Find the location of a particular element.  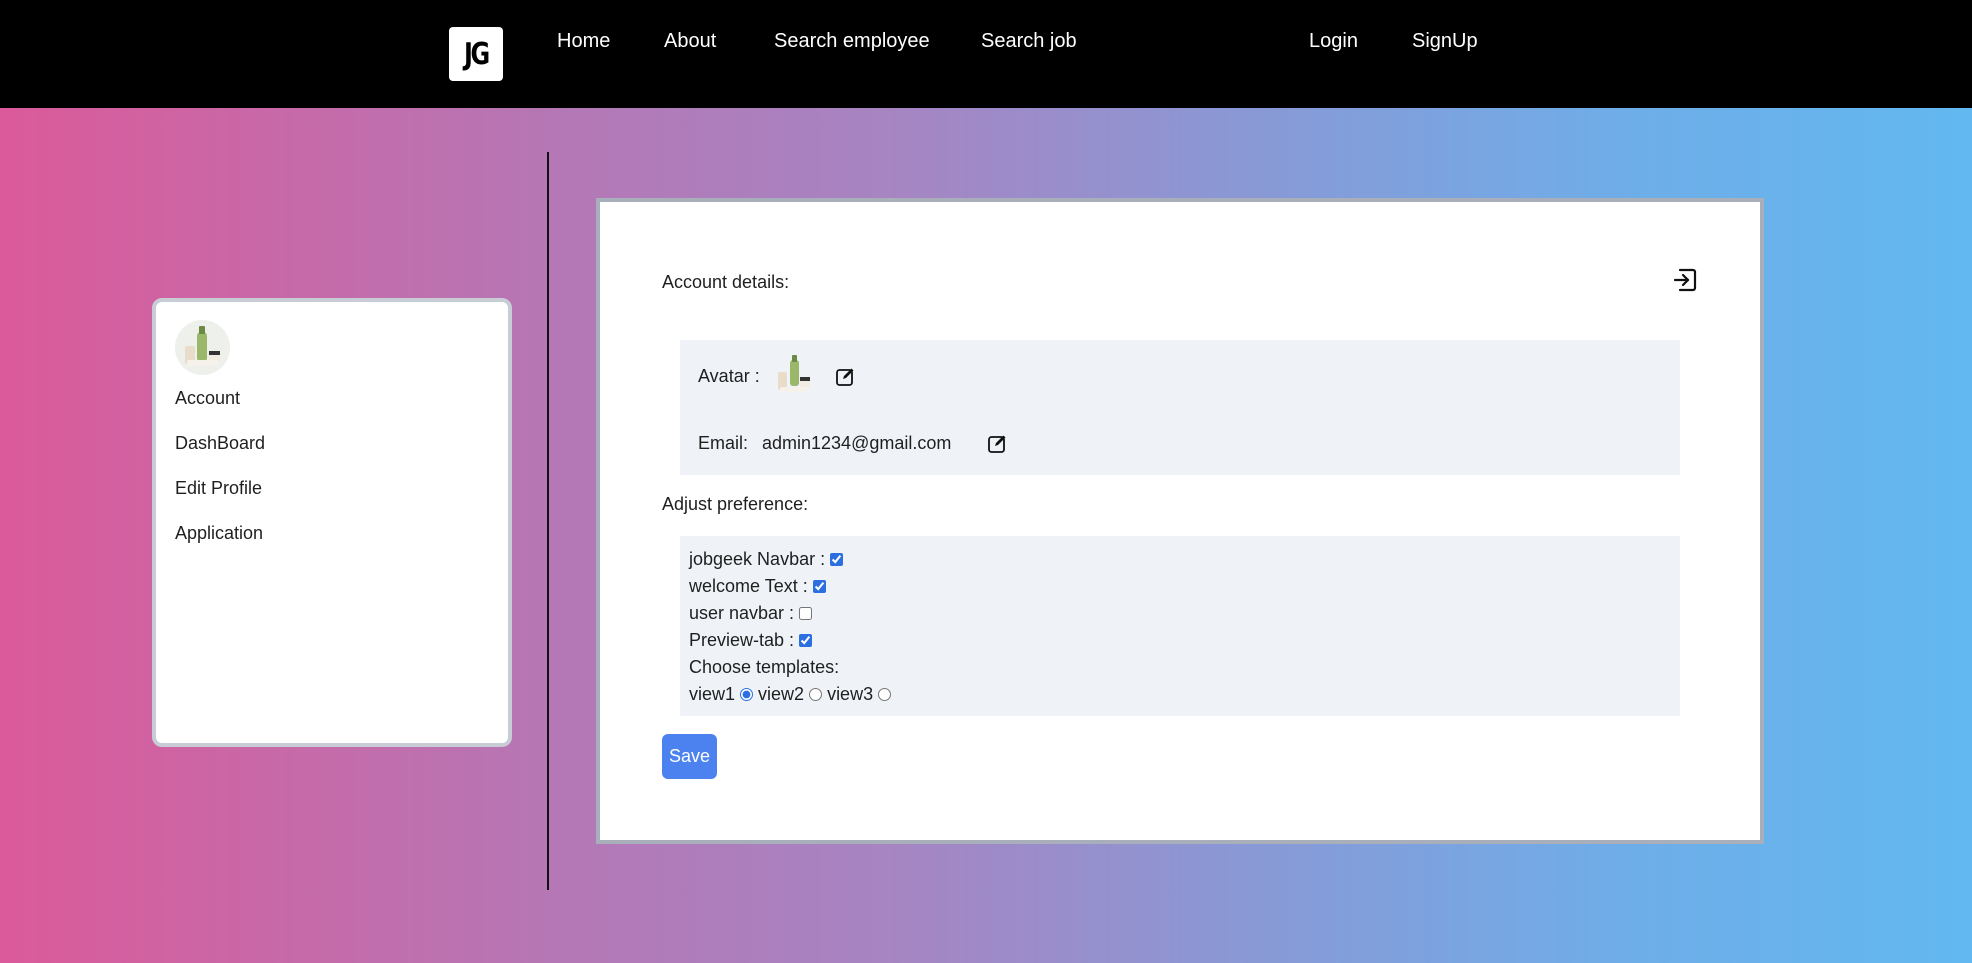

avatar-label: Avatar : is located at coordinates (729, 376).